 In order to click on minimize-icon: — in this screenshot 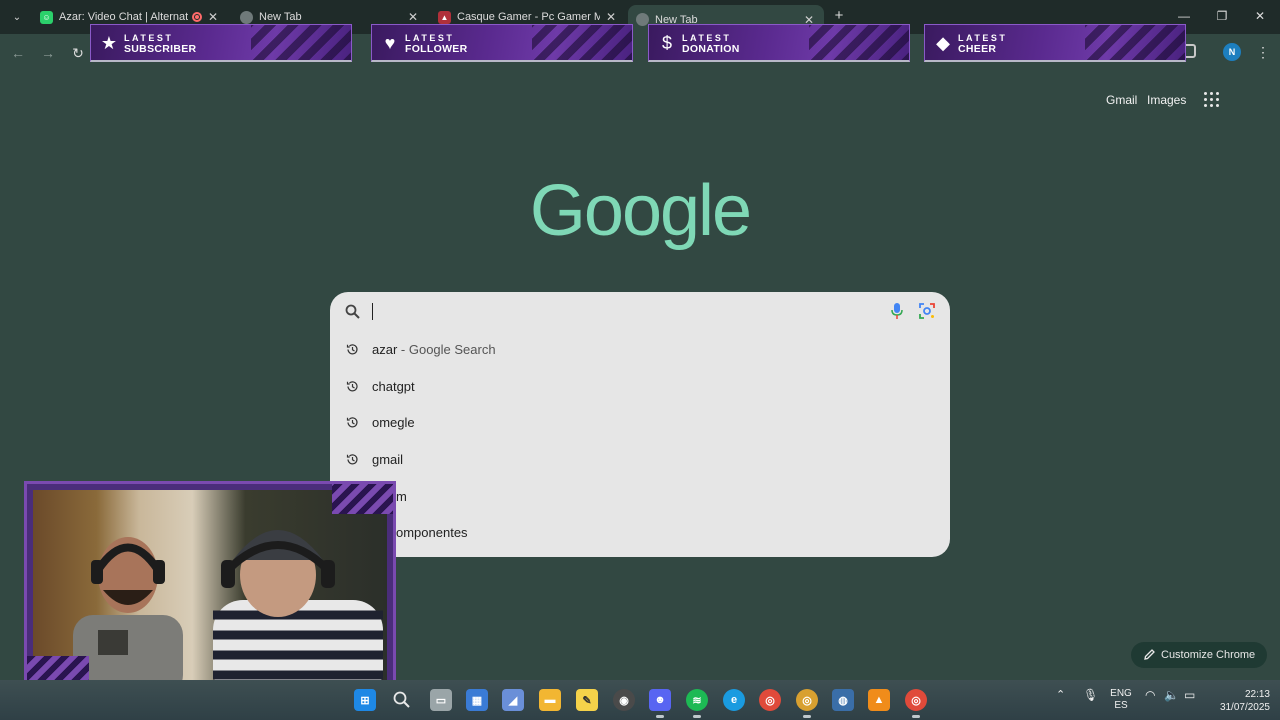, I will do `click(1184, 16)`.